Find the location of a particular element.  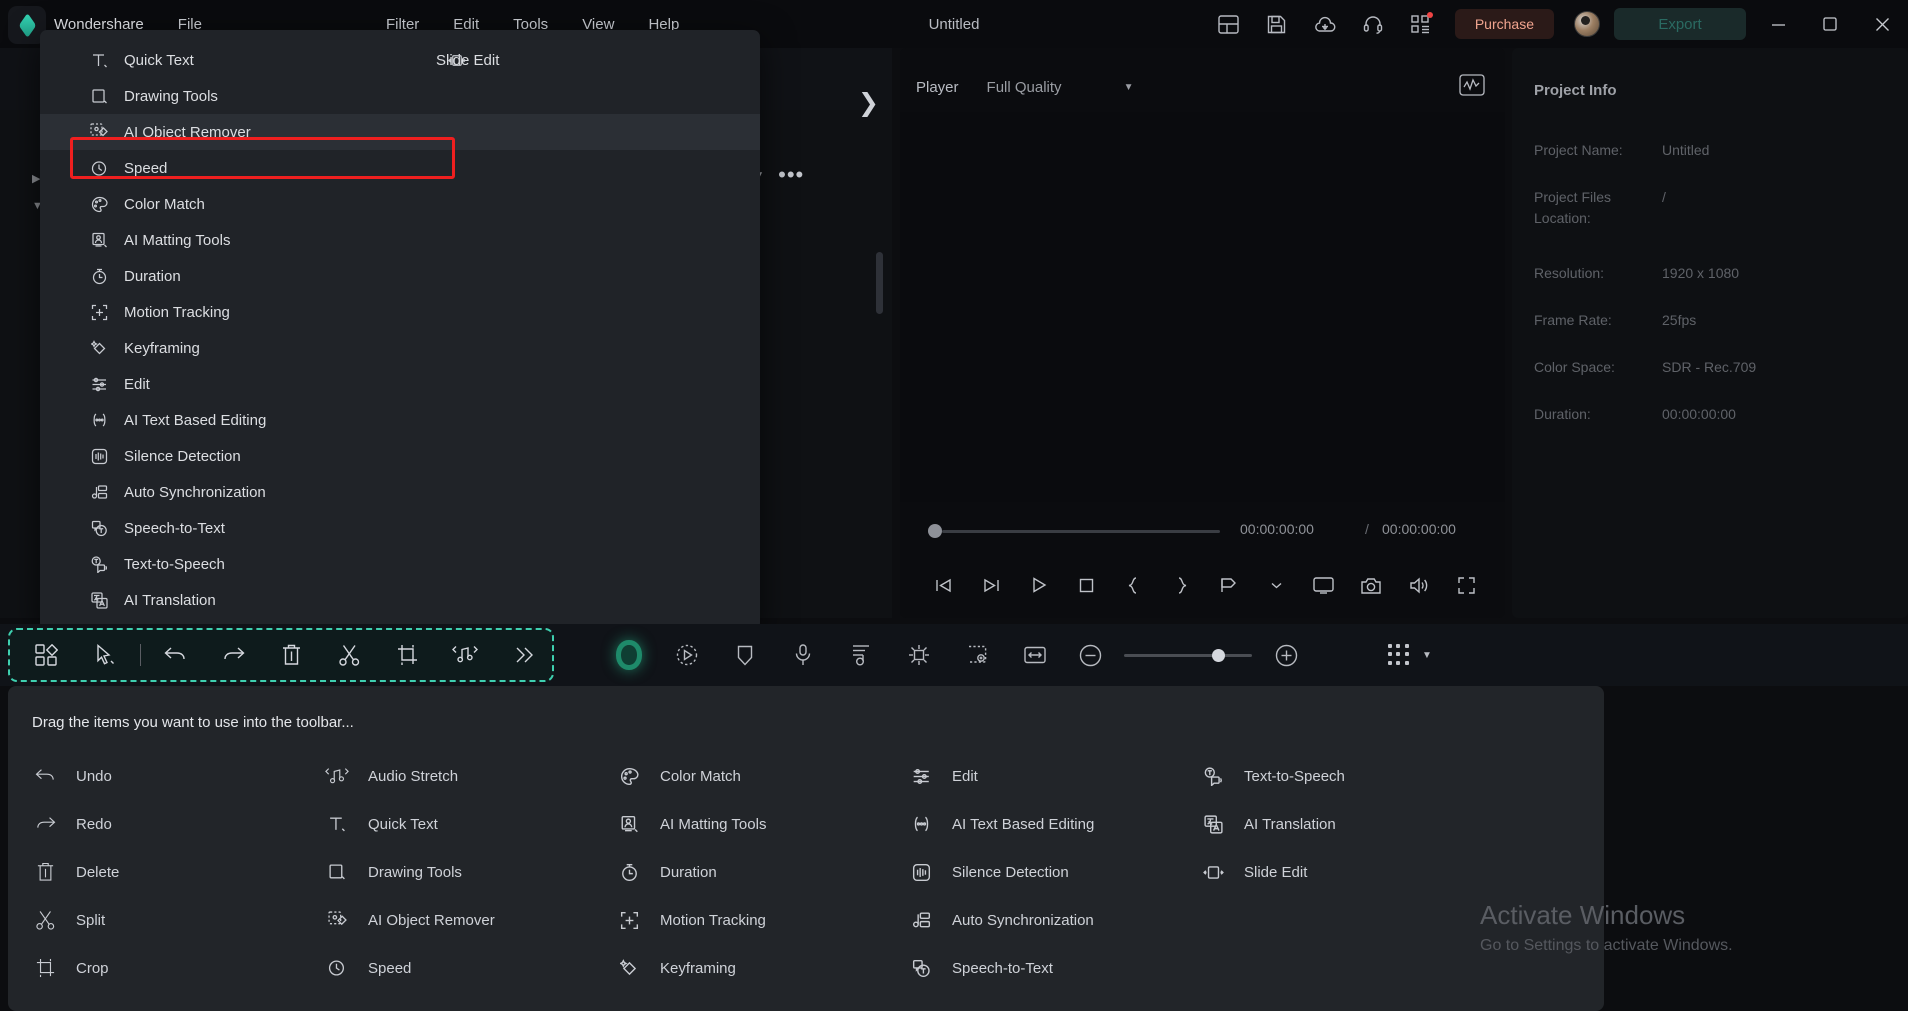

player-preview-stage is located at coordinates (1202, 307).